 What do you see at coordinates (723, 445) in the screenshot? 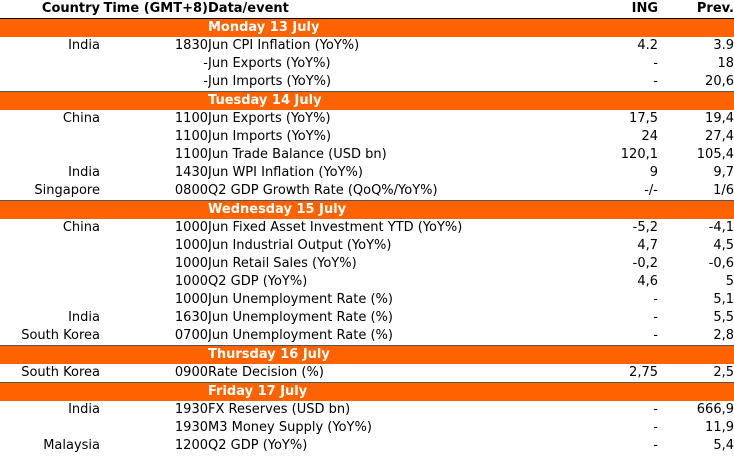
I see `cell-prev: 5,4` at bounding box center [723, 445].